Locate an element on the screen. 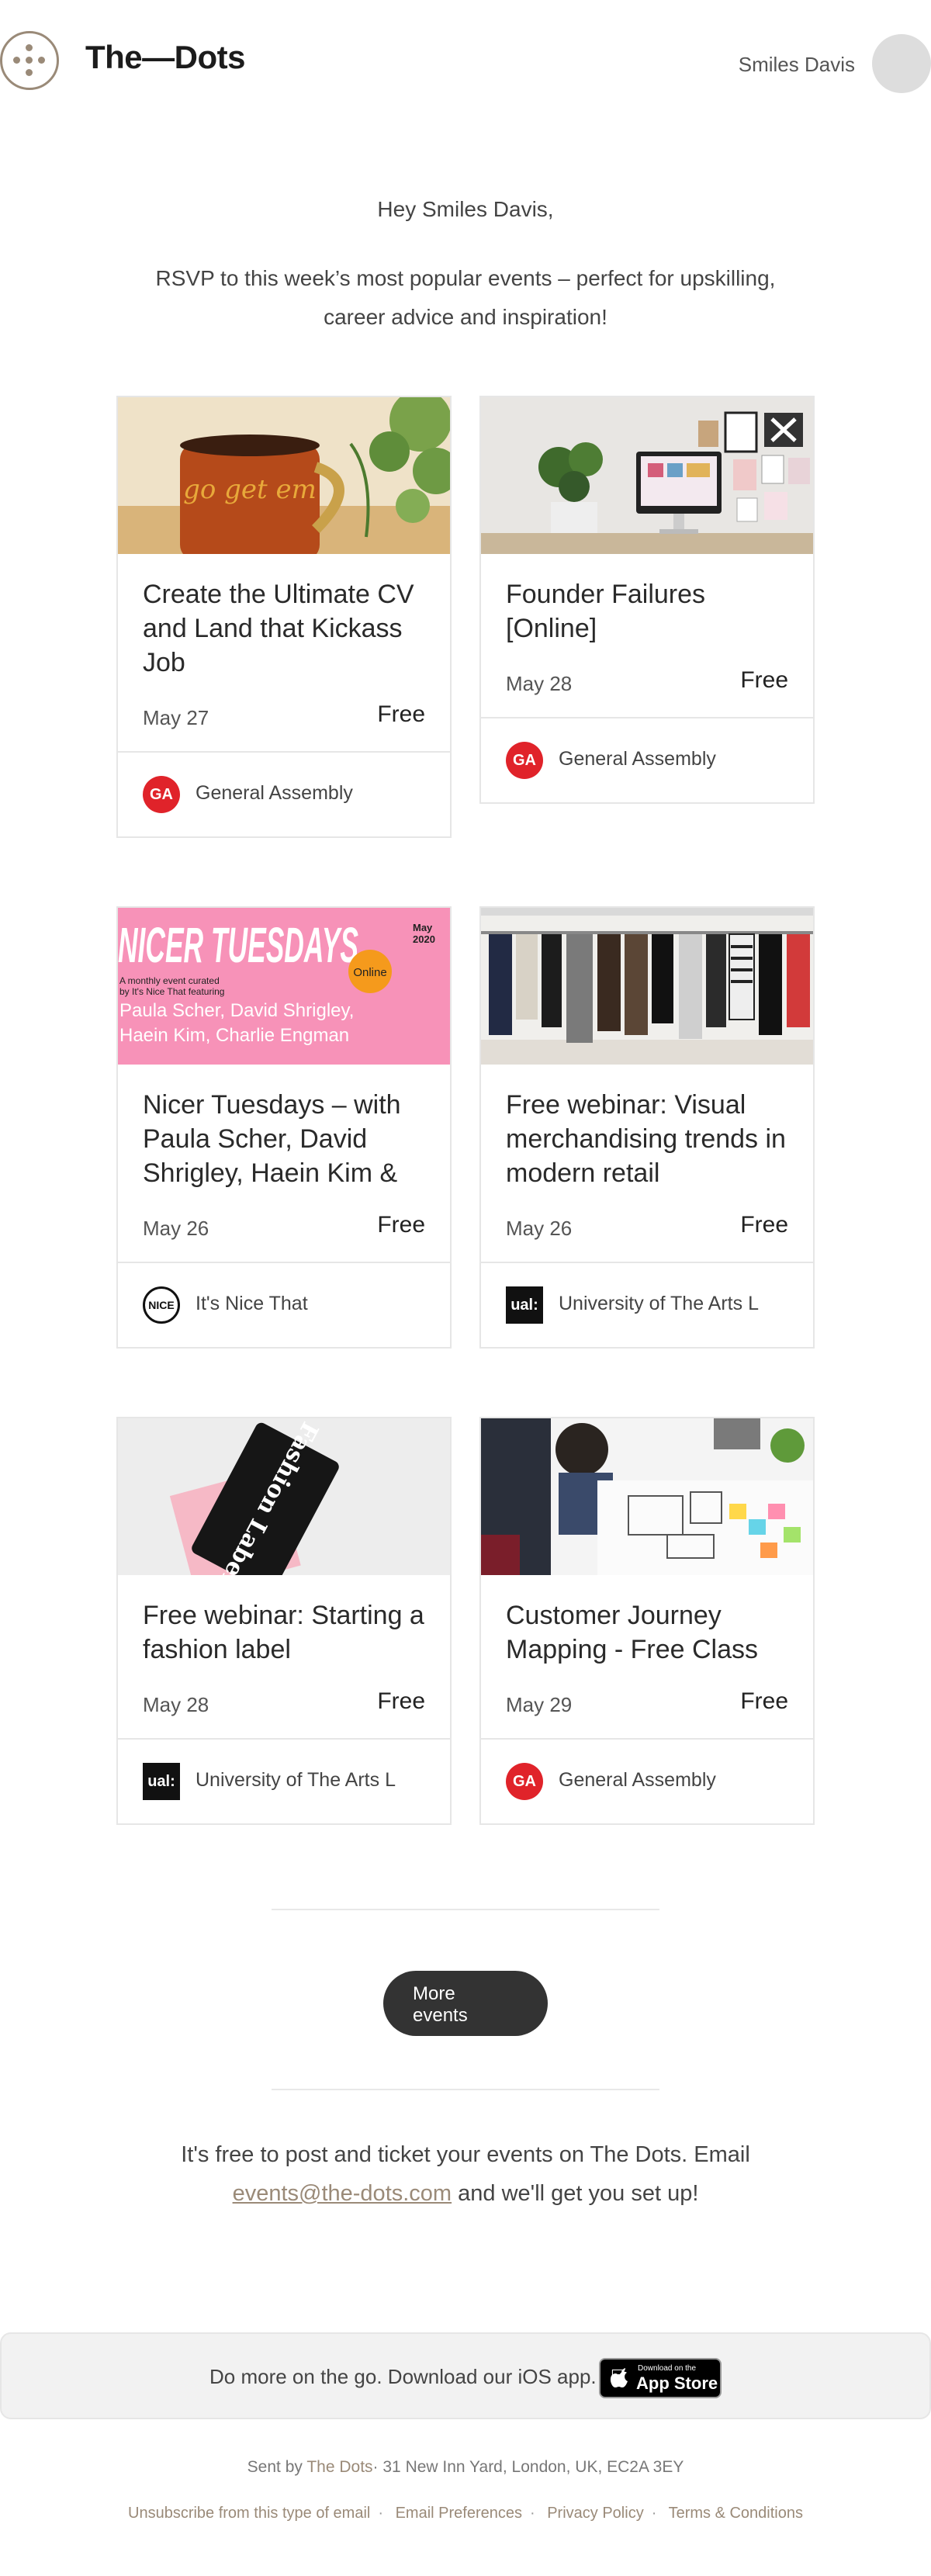  dots-logo-icon is located at coordinates (29, 60).